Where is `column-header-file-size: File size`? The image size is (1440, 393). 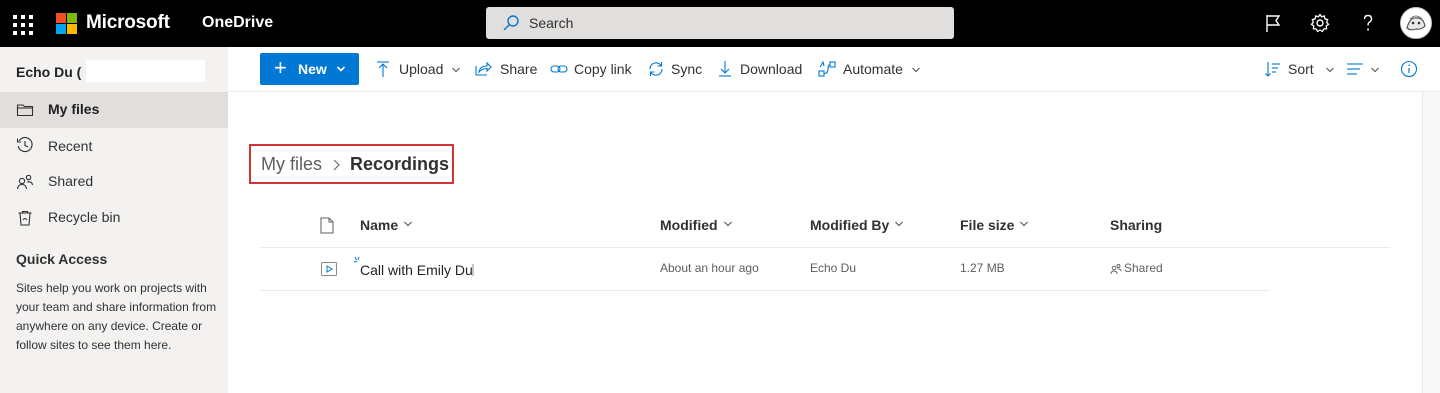
column-header-file-size: File size is located at coordinates (994, 225).